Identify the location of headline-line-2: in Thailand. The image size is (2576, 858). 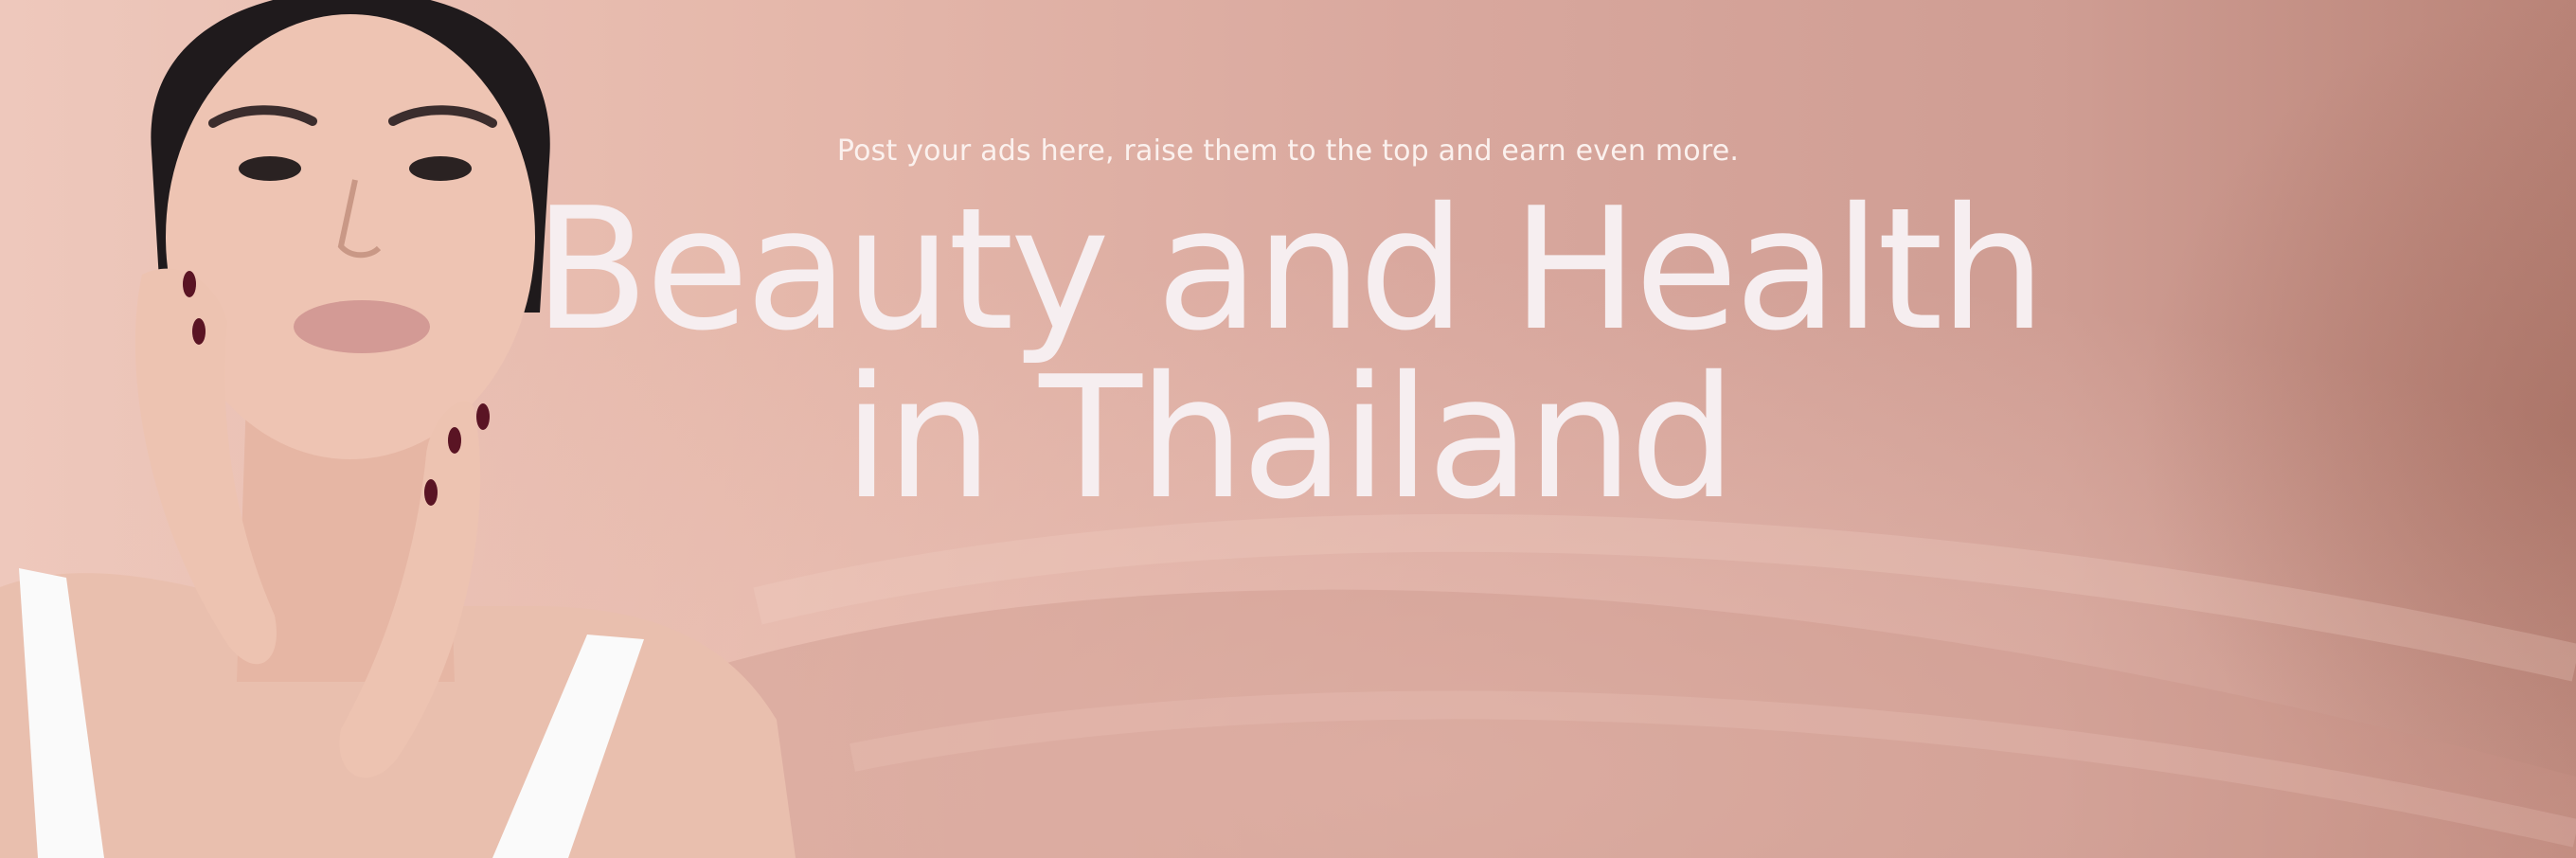
(1289, 438).